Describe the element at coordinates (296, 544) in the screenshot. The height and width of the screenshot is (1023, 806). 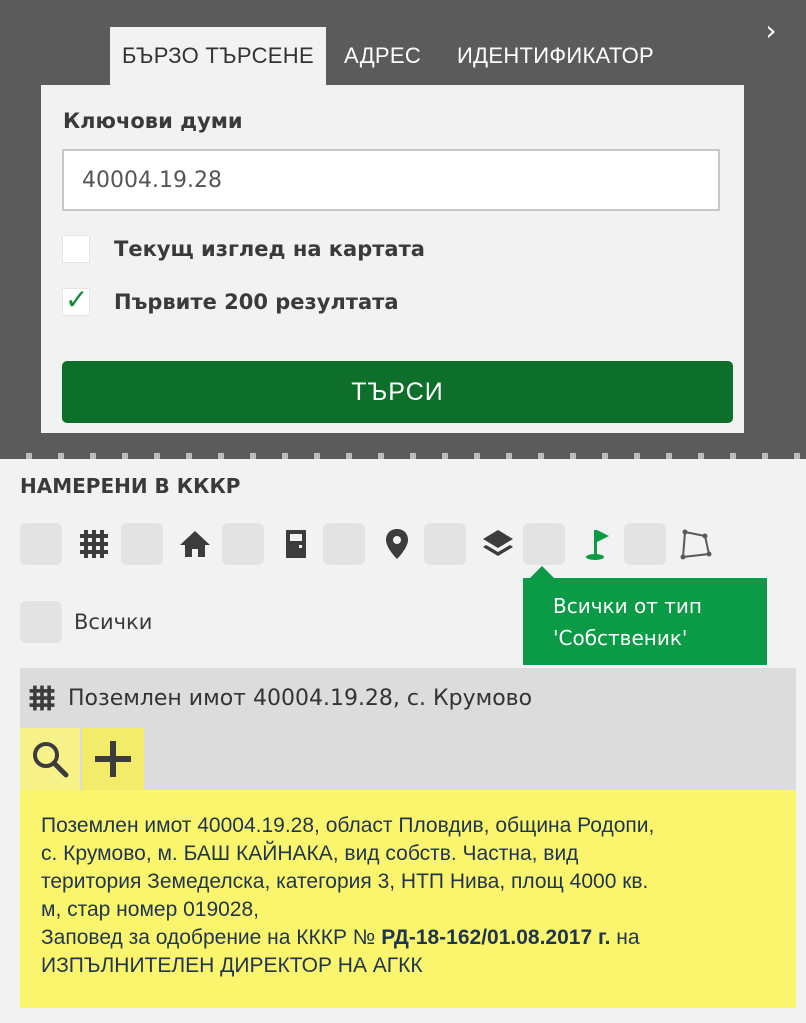
I see `building-icon` at that location.